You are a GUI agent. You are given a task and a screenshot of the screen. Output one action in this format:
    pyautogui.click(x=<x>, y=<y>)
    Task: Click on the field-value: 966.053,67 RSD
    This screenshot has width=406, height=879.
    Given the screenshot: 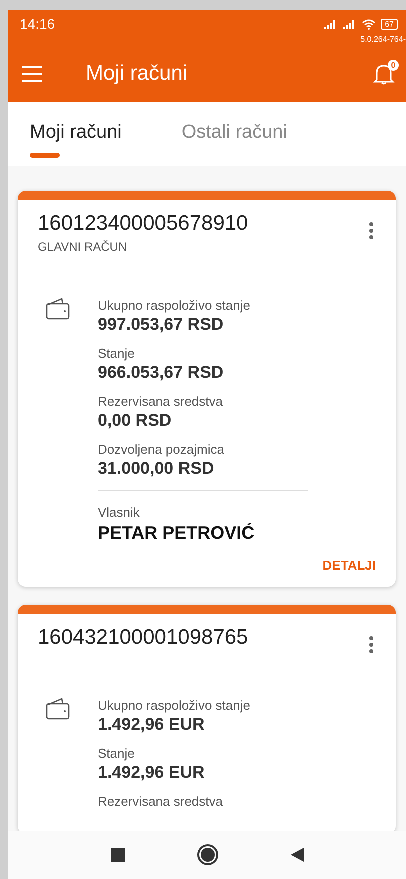 What is the action you would take?
    pyautogui.click(x=161, y=373)
    